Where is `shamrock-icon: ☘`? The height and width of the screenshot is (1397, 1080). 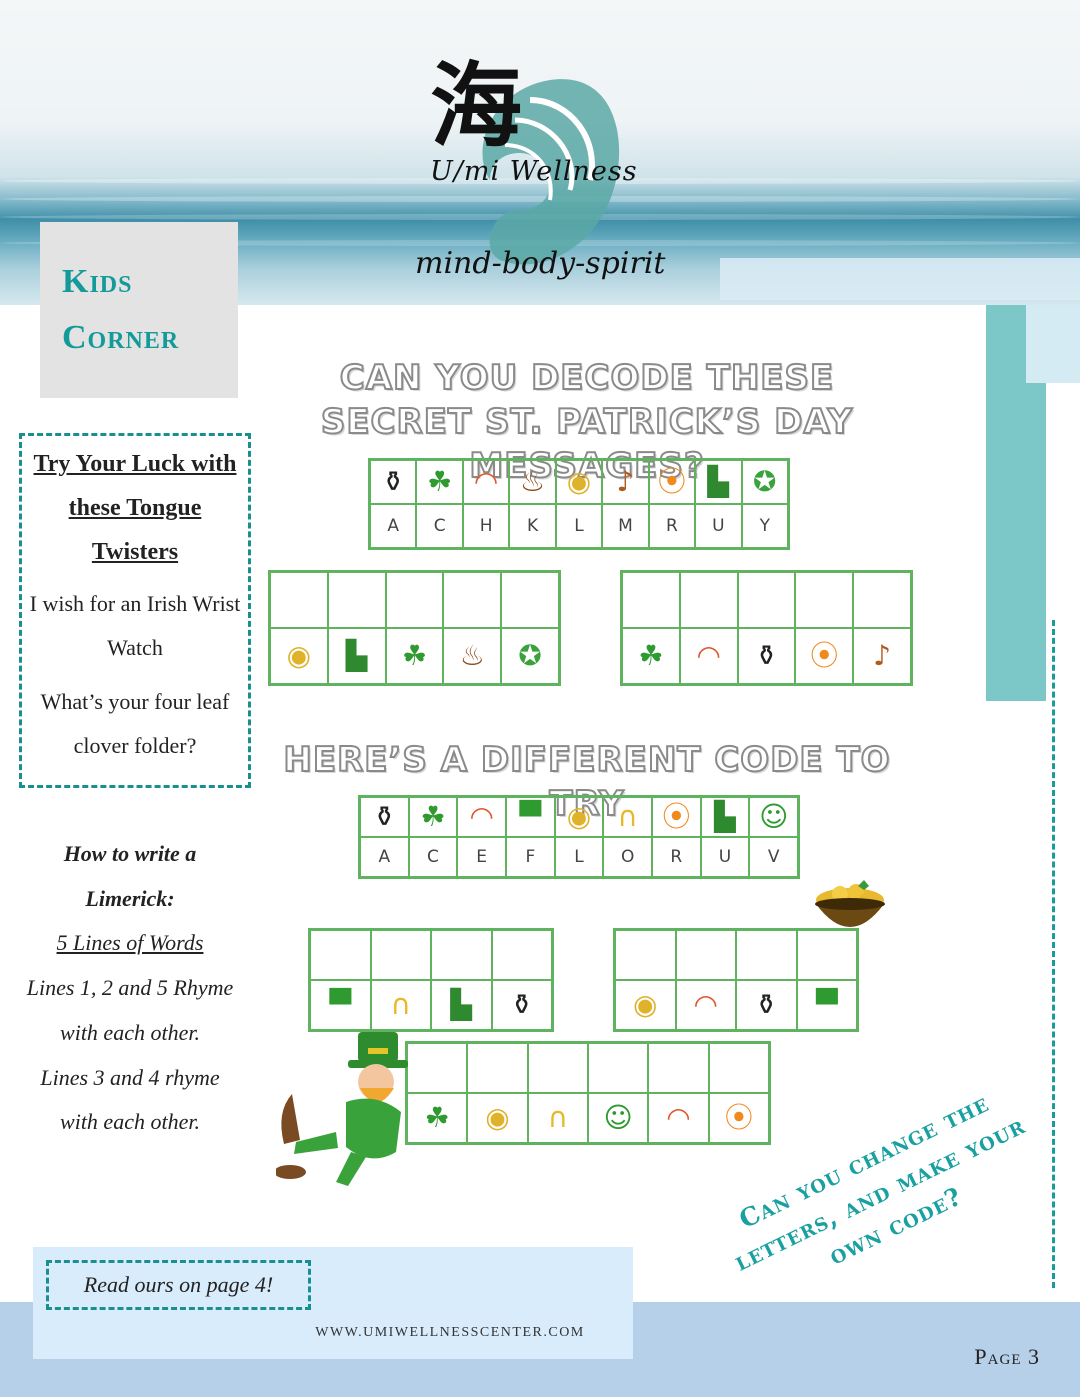 shamrock-icon: ☘ is located at coordinates (440, 481).